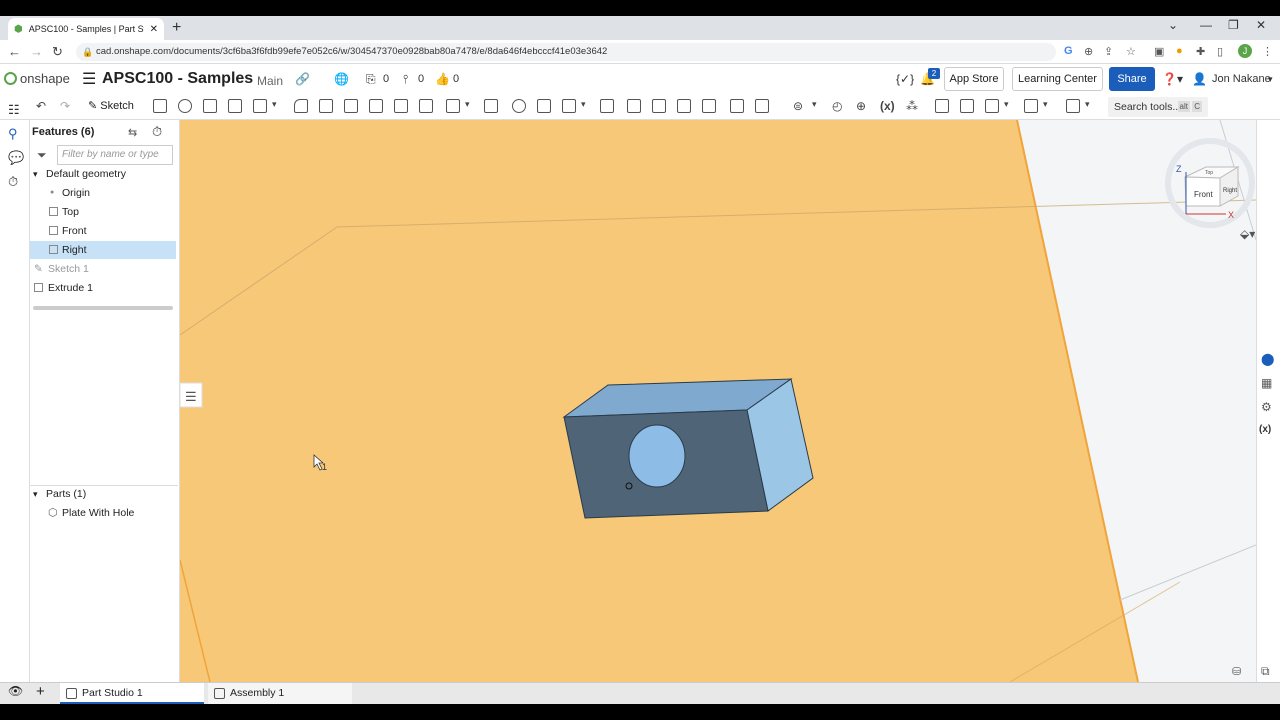 This screenshot has width=1280, height=720. Describe the element at coordinates (974, 79) in the screenshot. I see `app-store-button: App Store` at that location.